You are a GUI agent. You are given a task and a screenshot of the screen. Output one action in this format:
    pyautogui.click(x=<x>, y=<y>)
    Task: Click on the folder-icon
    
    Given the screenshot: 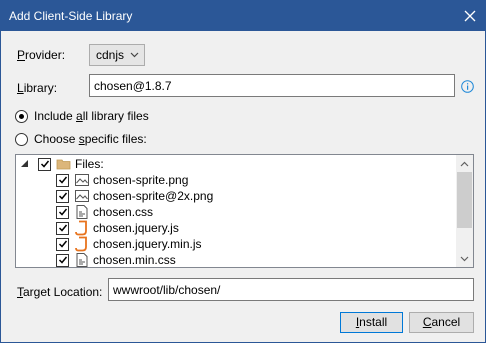 What is the action you would take?
    pyautogui.click(x=63, y=164)
    